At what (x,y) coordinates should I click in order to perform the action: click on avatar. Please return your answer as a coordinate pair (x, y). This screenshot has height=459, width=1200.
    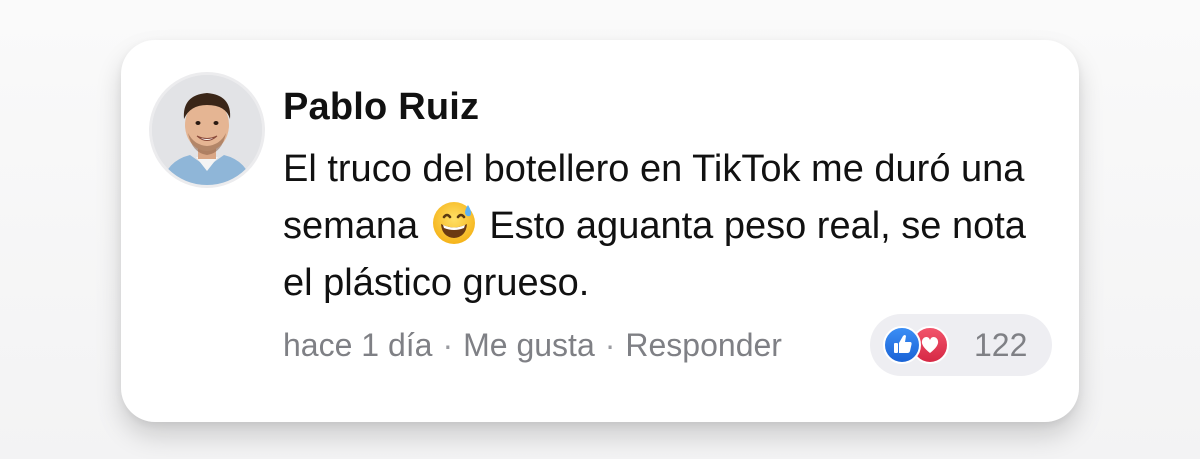
    Looking at the image, I should click on (207, 130).